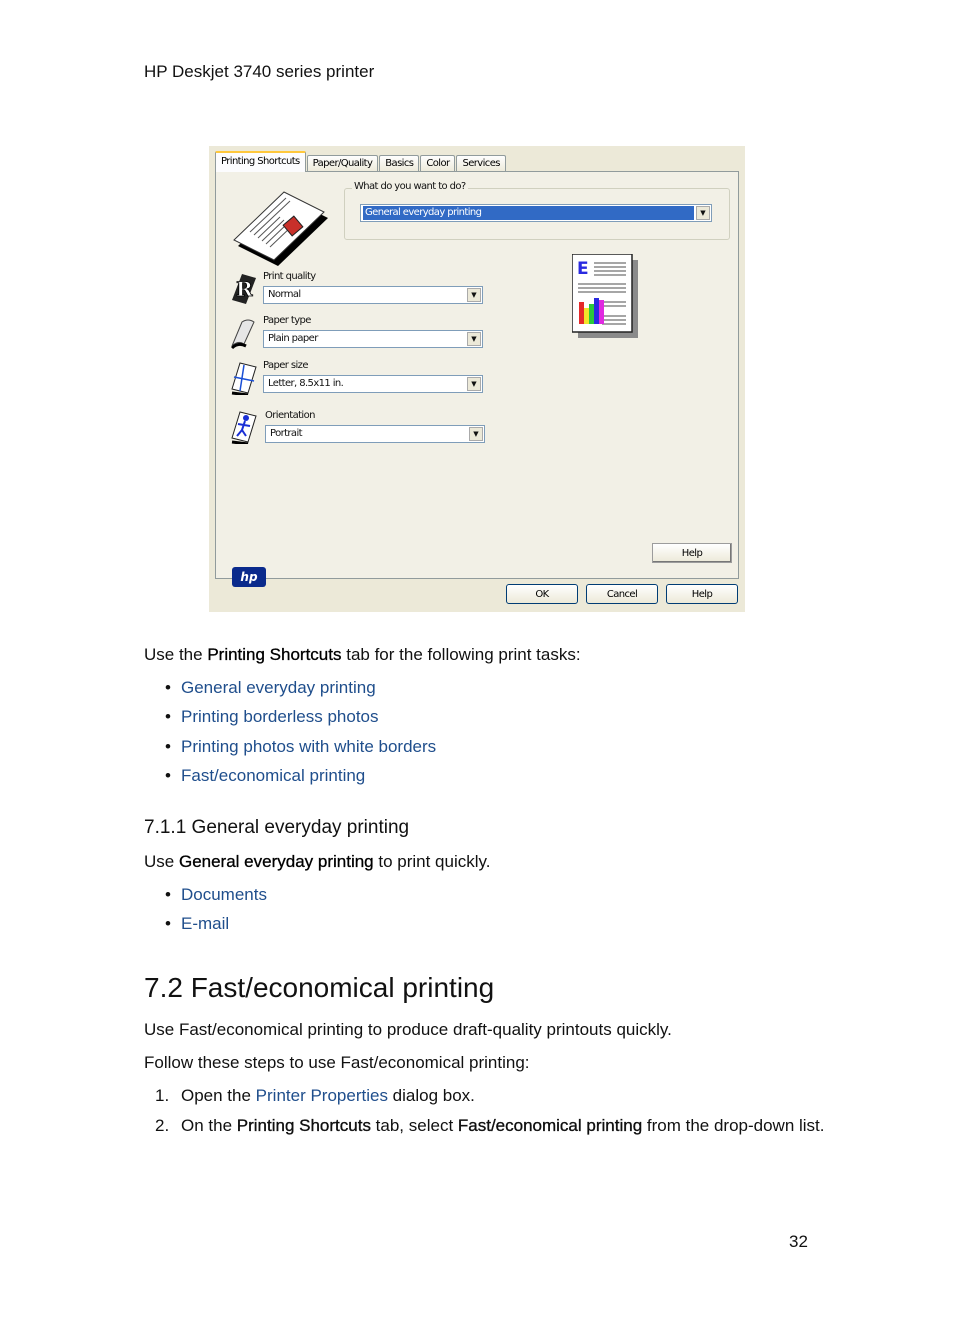 Image resolution: width=954 pixels, height=1321 pixels. Describe the element at coordinates (622, 594) in the screenshot. I see `cancel-button: Cancel` at that location.